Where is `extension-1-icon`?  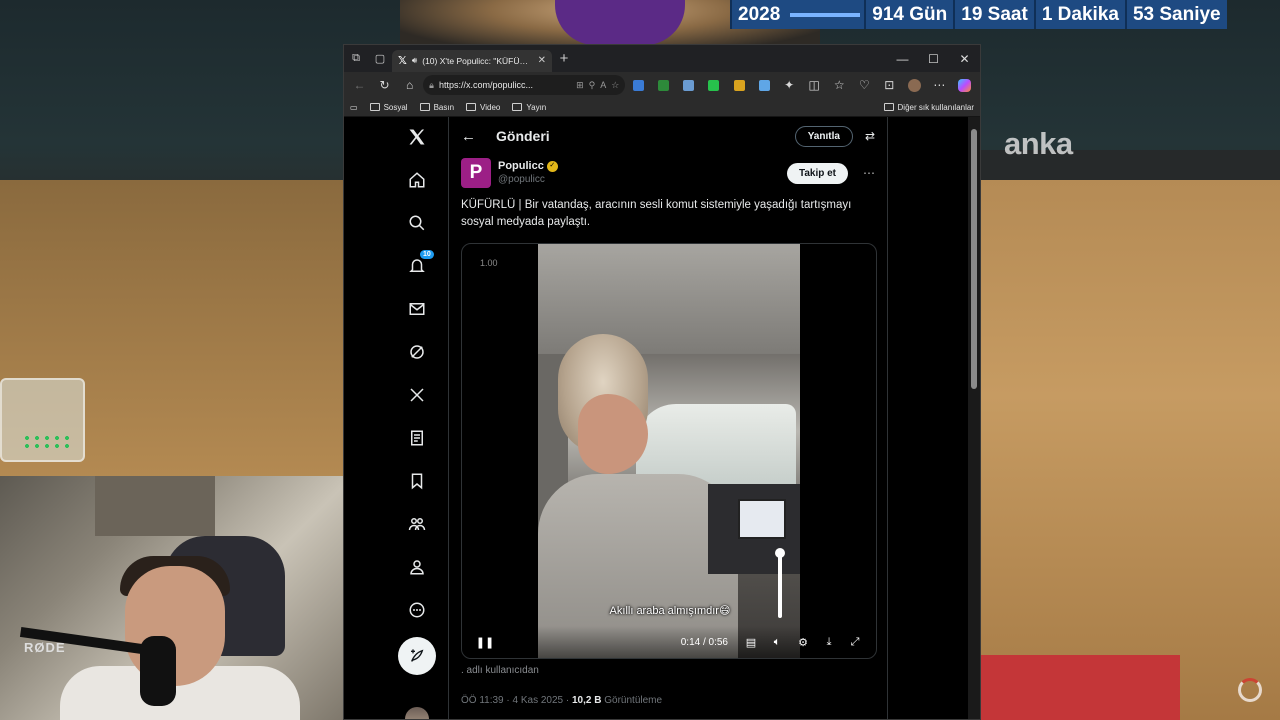 extension-1-icon is located at coordinates (638, 85).